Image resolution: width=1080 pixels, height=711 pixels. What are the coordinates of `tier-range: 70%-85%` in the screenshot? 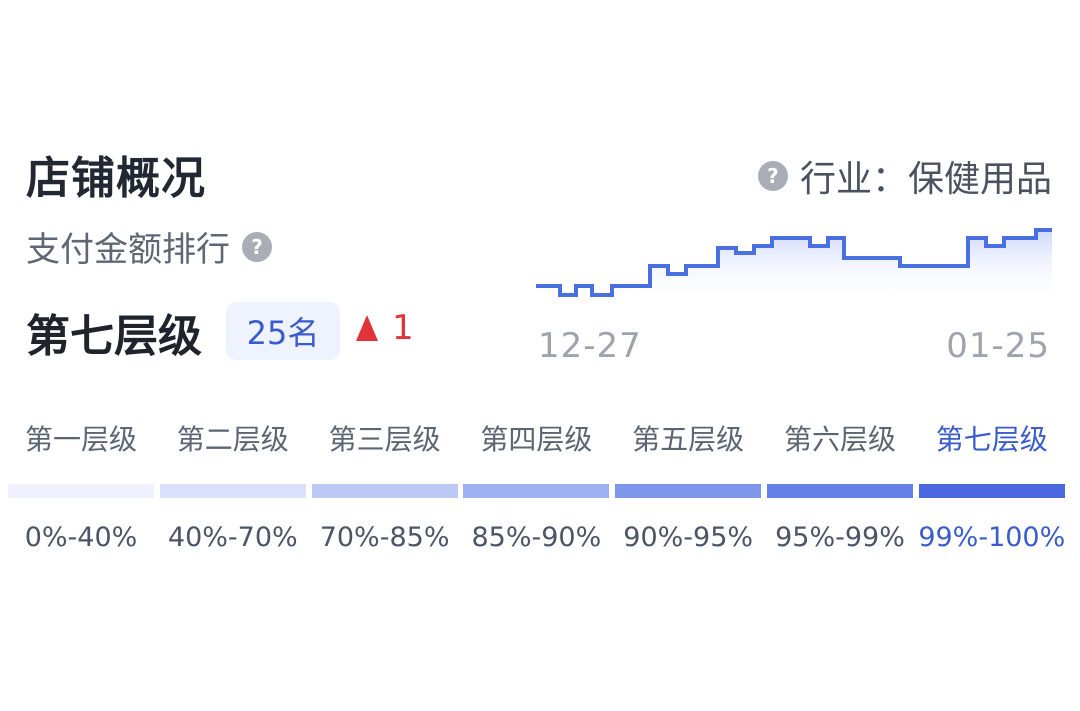 It's located at (384, 537).